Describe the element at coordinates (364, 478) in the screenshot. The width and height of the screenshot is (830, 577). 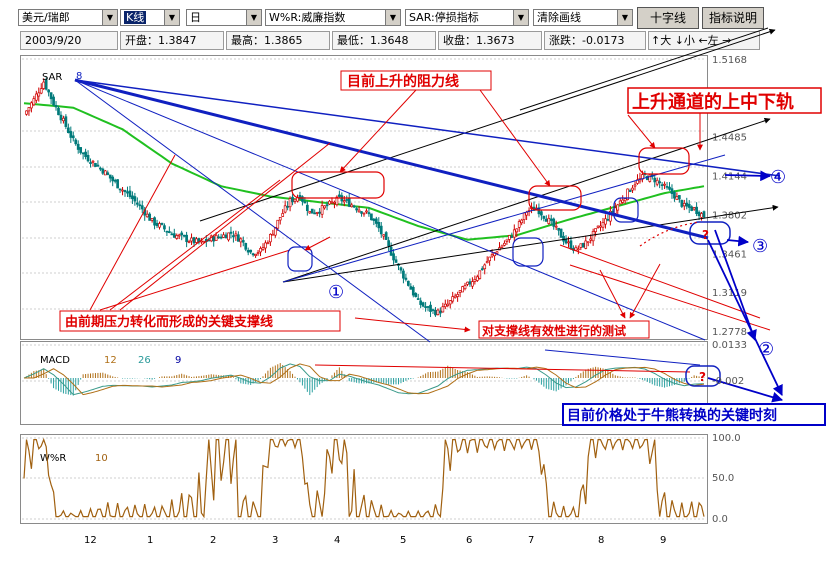
I see `wr-gridlines` at that location.